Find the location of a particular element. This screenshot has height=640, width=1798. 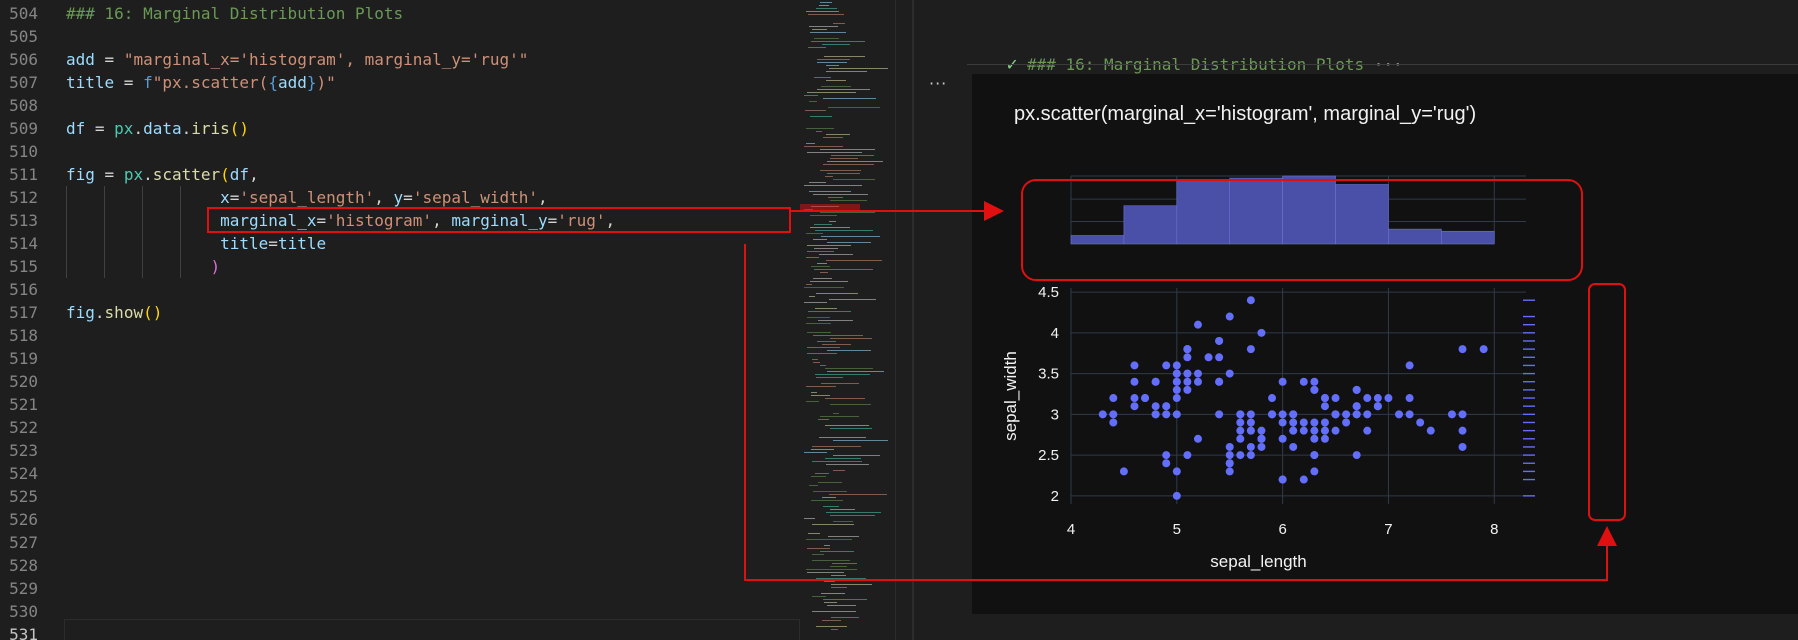

editor-scrollbar is located at coordinates (902, 320).